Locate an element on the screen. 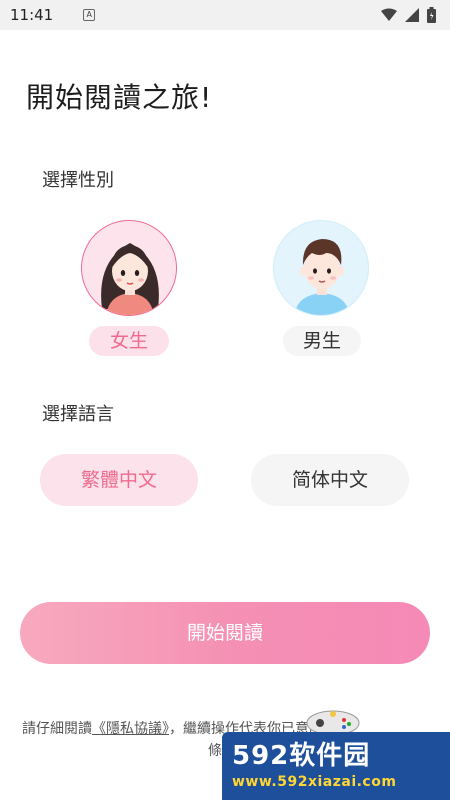  page-title: 開始閱讀之旅! is located at coordinates (119, 97).